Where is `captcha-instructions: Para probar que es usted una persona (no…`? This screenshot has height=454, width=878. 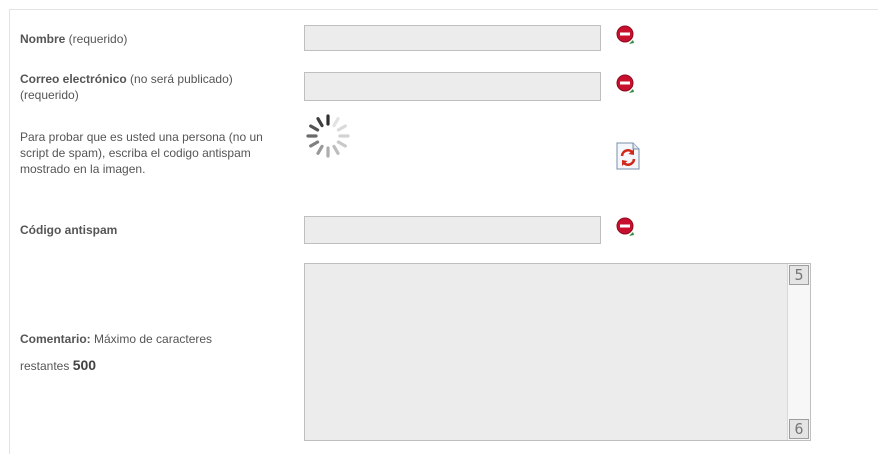
captcha-instructions: Para probar que es usted una persona (no… is located at coordinates (162, 153).